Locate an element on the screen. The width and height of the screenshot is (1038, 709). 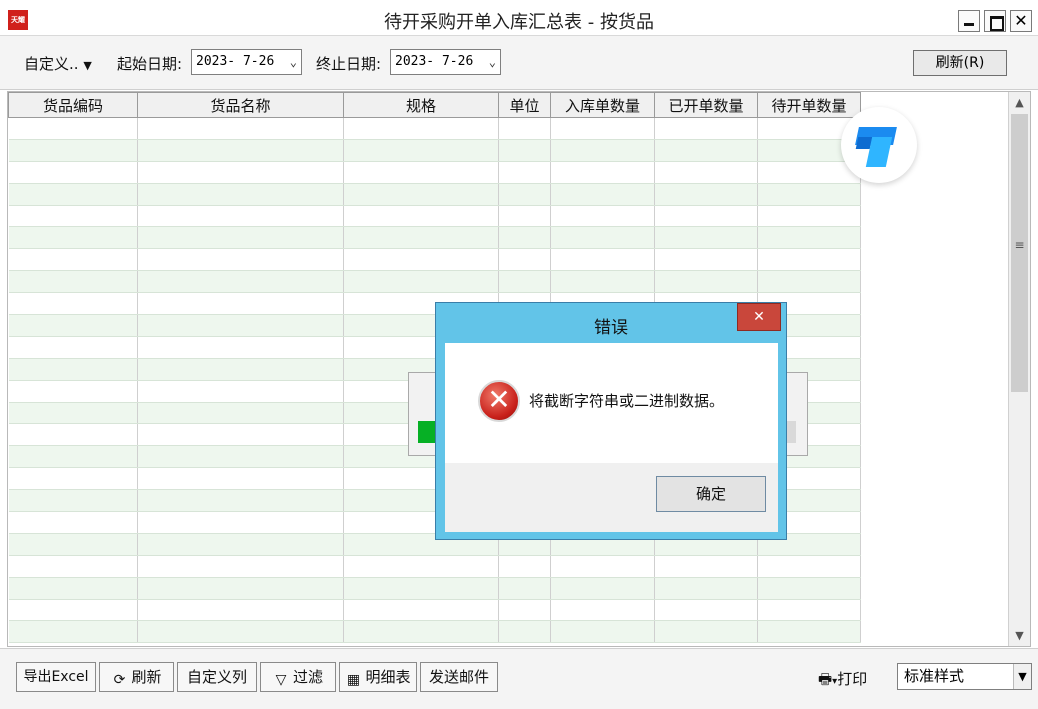
filter-button: ▽ 过滤 is located at coordinates (298, 677).